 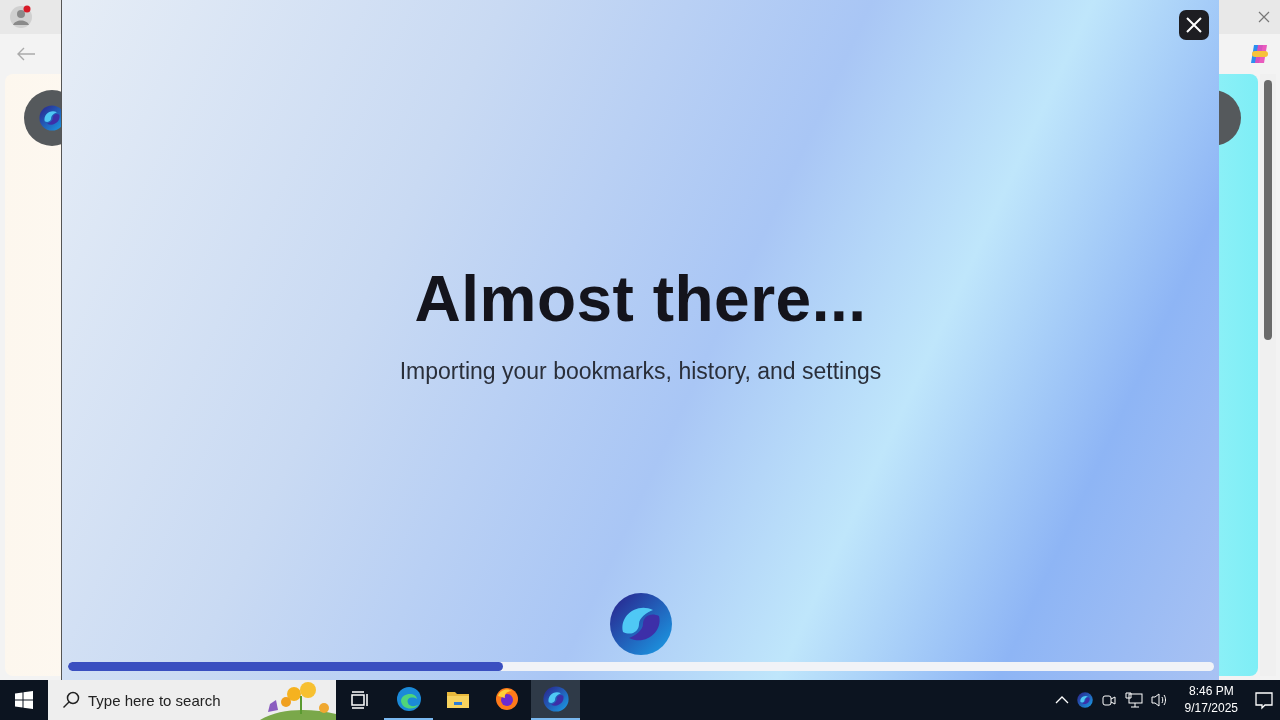 What do you see at coordinates (24, 700) in the screenshot?
I see `windows-start-icon` at bounding box center [24, 700].